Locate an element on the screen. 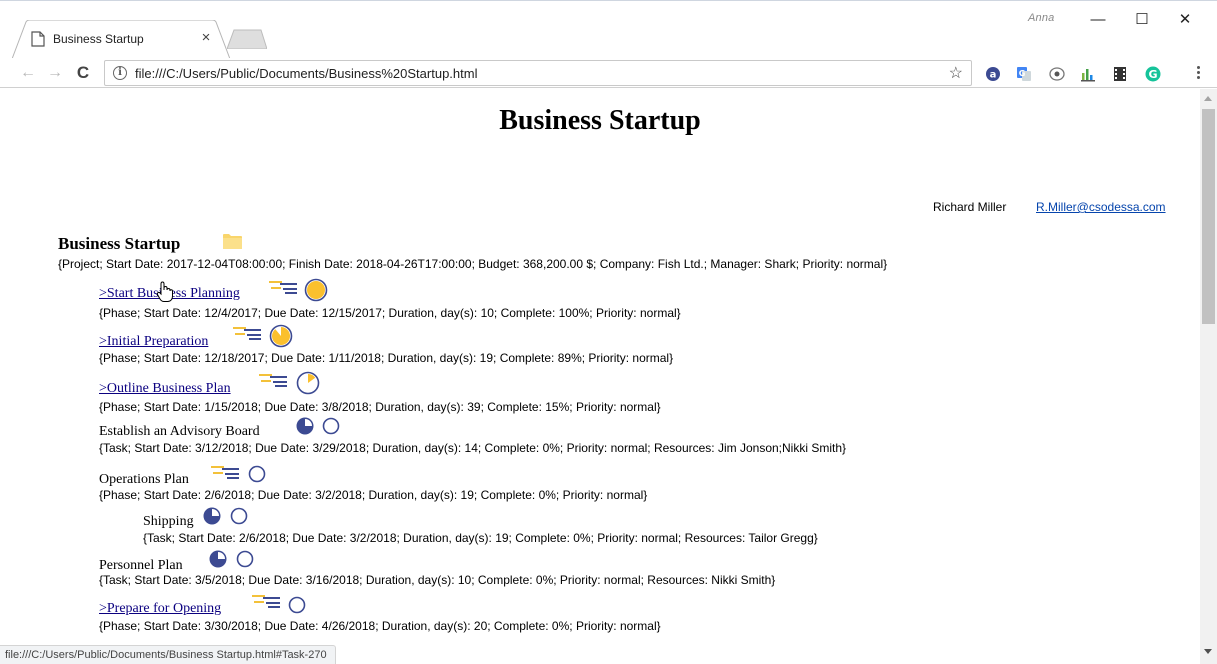 The width and height of the screenshot is (1217, 664). translate-icon: a is located at coordinates (993, 74).